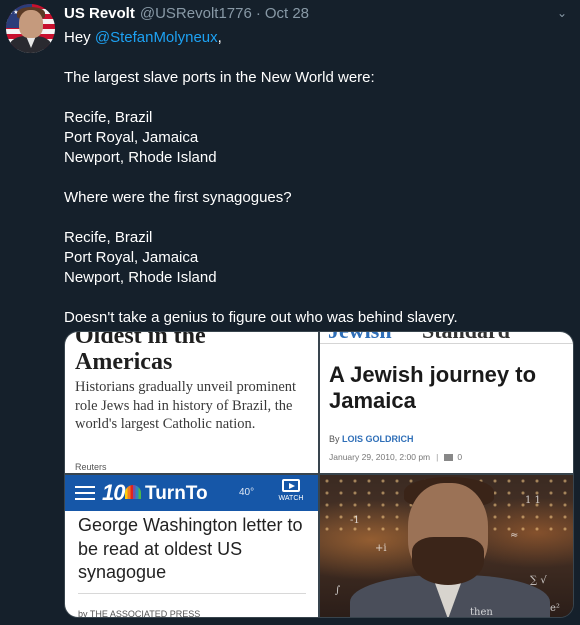 The width and height of the screenshot is (580, 625). What do you see at coordinates (140, 157) in the screenshot?
I see `port-line: Newport, Rhode Island` at bounding box center [140, 157].